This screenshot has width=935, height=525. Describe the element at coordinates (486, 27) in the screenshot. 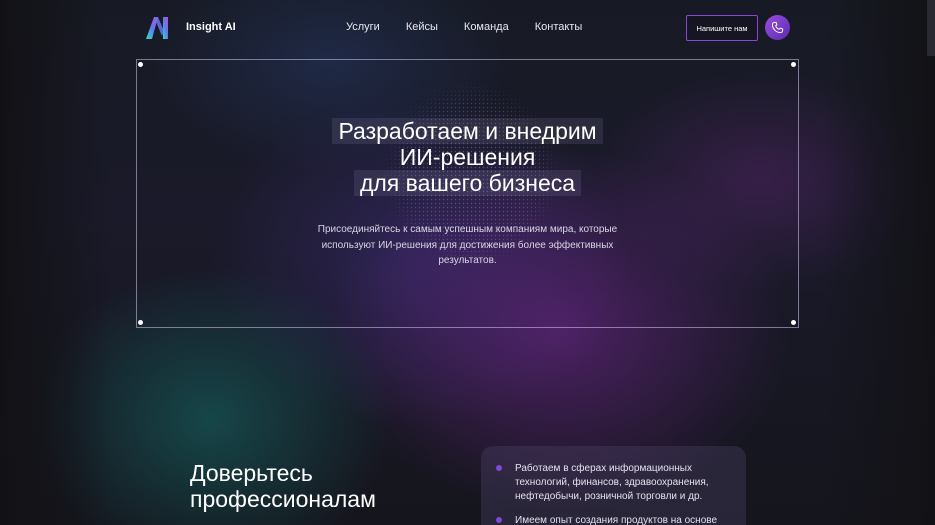

I see `nav-item-team: Команда` at that location.